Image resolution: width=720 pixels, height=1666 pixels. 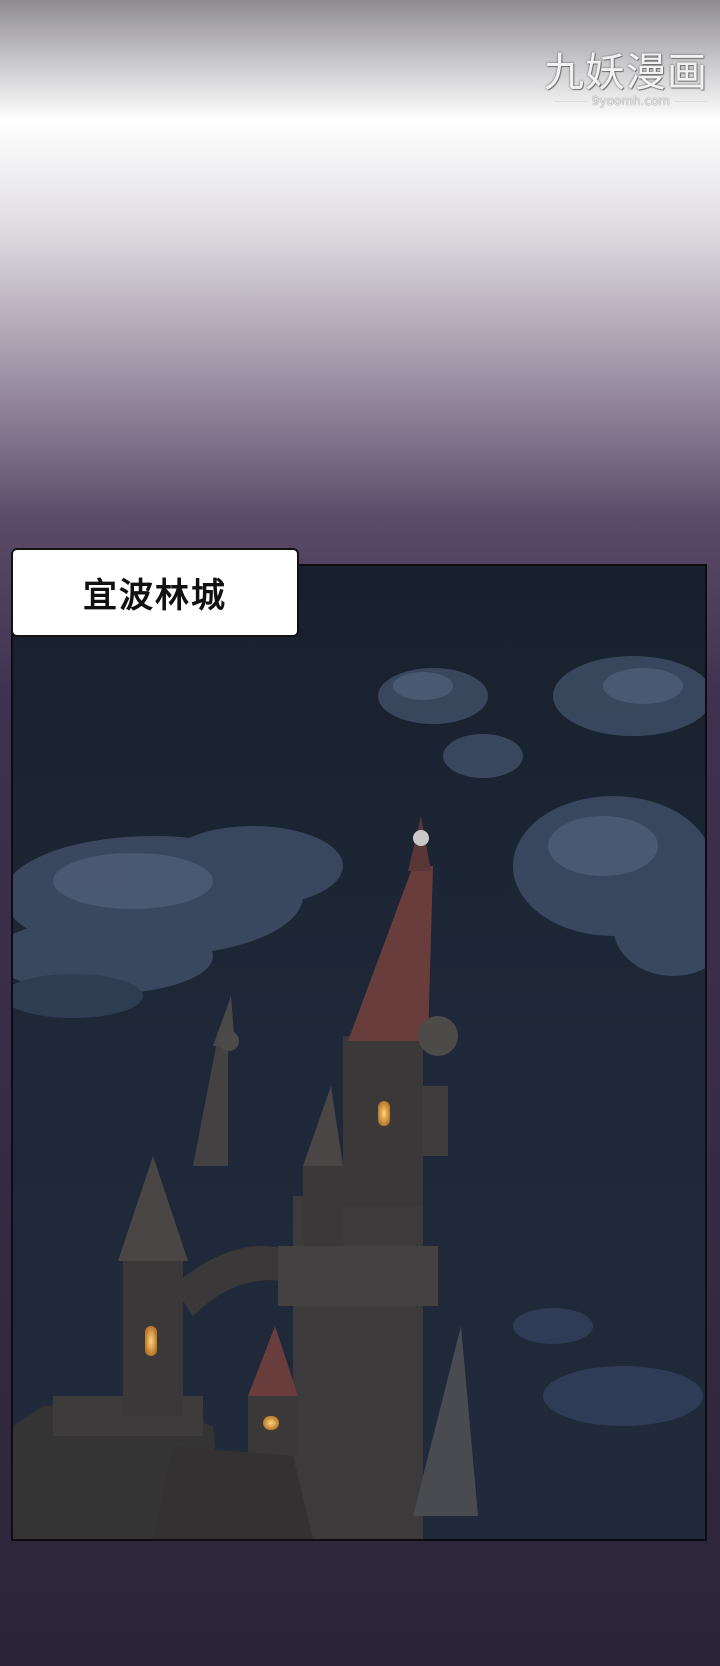 I want to click on watermark-rule-left, so click(x=570, y=101).